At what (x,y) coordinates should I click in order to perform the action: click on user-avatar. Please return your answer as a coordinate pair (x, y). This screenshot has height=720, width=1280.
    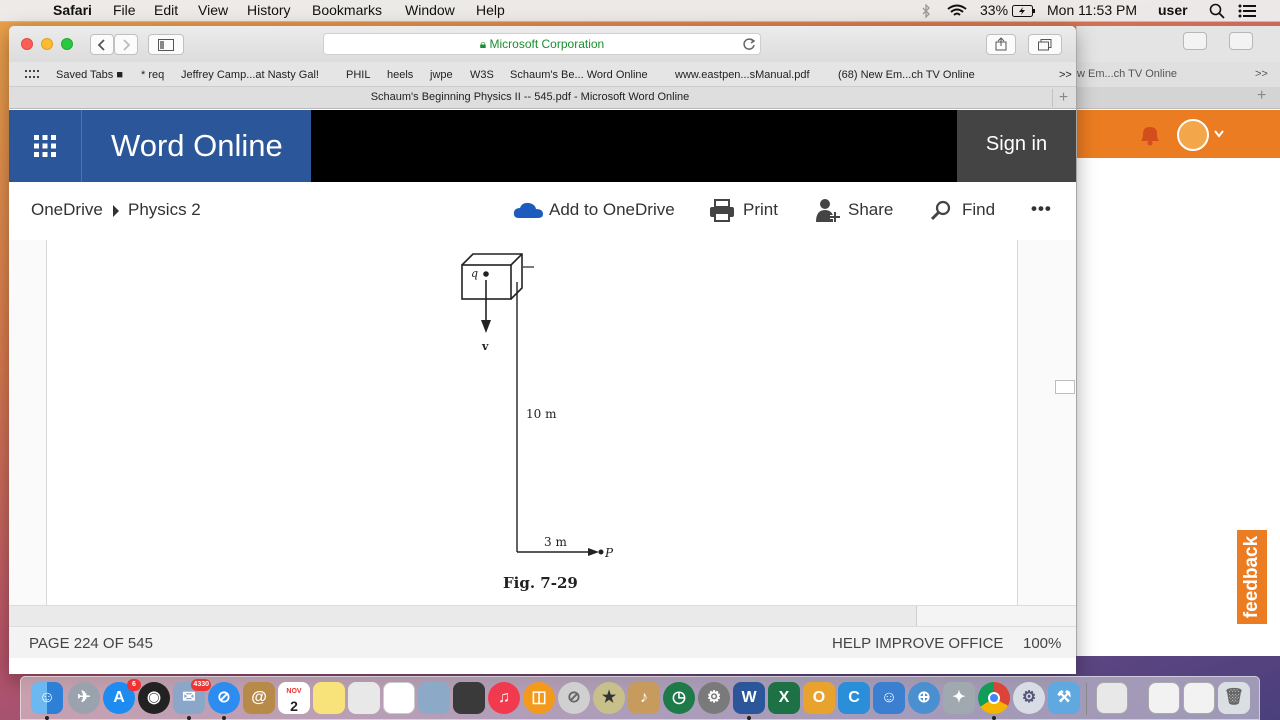
    Looking at the image, I should click on (1193, 135).